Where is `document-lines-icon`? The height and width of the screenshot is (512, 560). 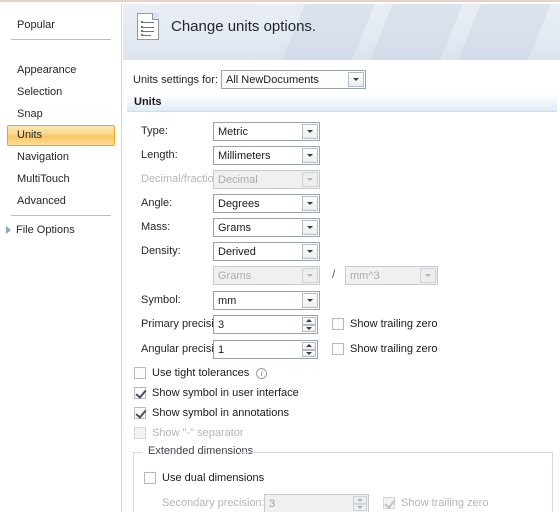 document-lines-icon is located at coordinates (148, 26).